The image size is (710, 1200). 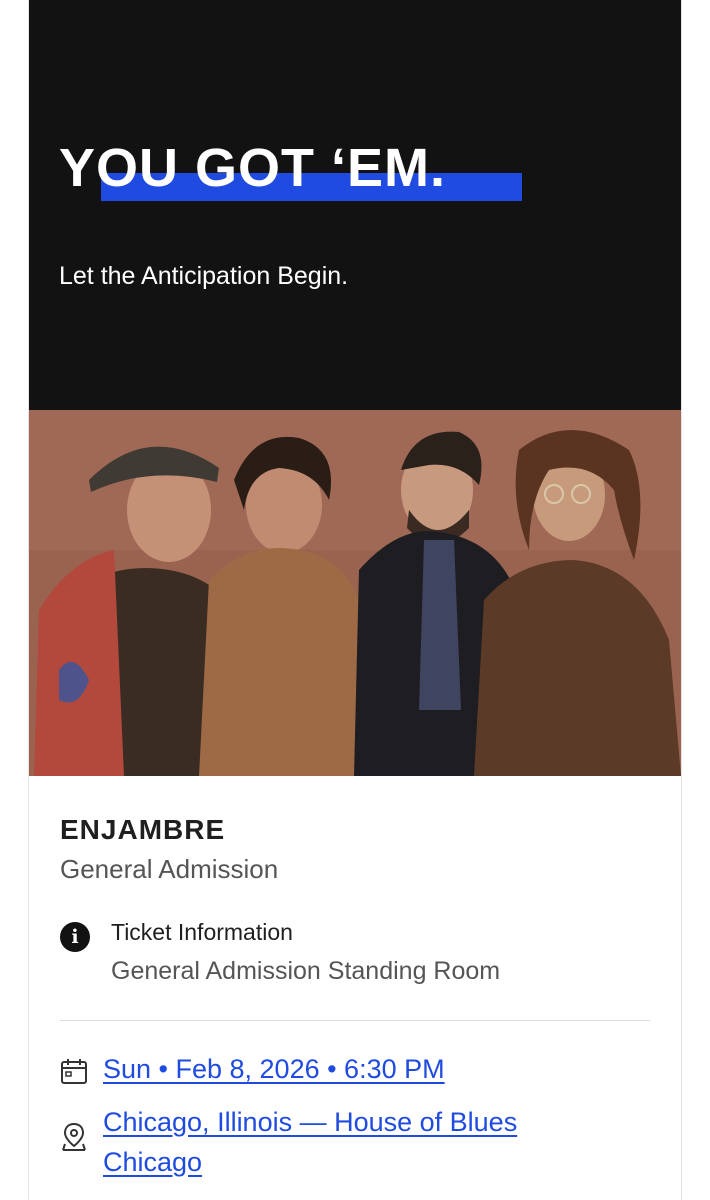 I want to click on location-pin-icon, so click(x=74, y=1139).